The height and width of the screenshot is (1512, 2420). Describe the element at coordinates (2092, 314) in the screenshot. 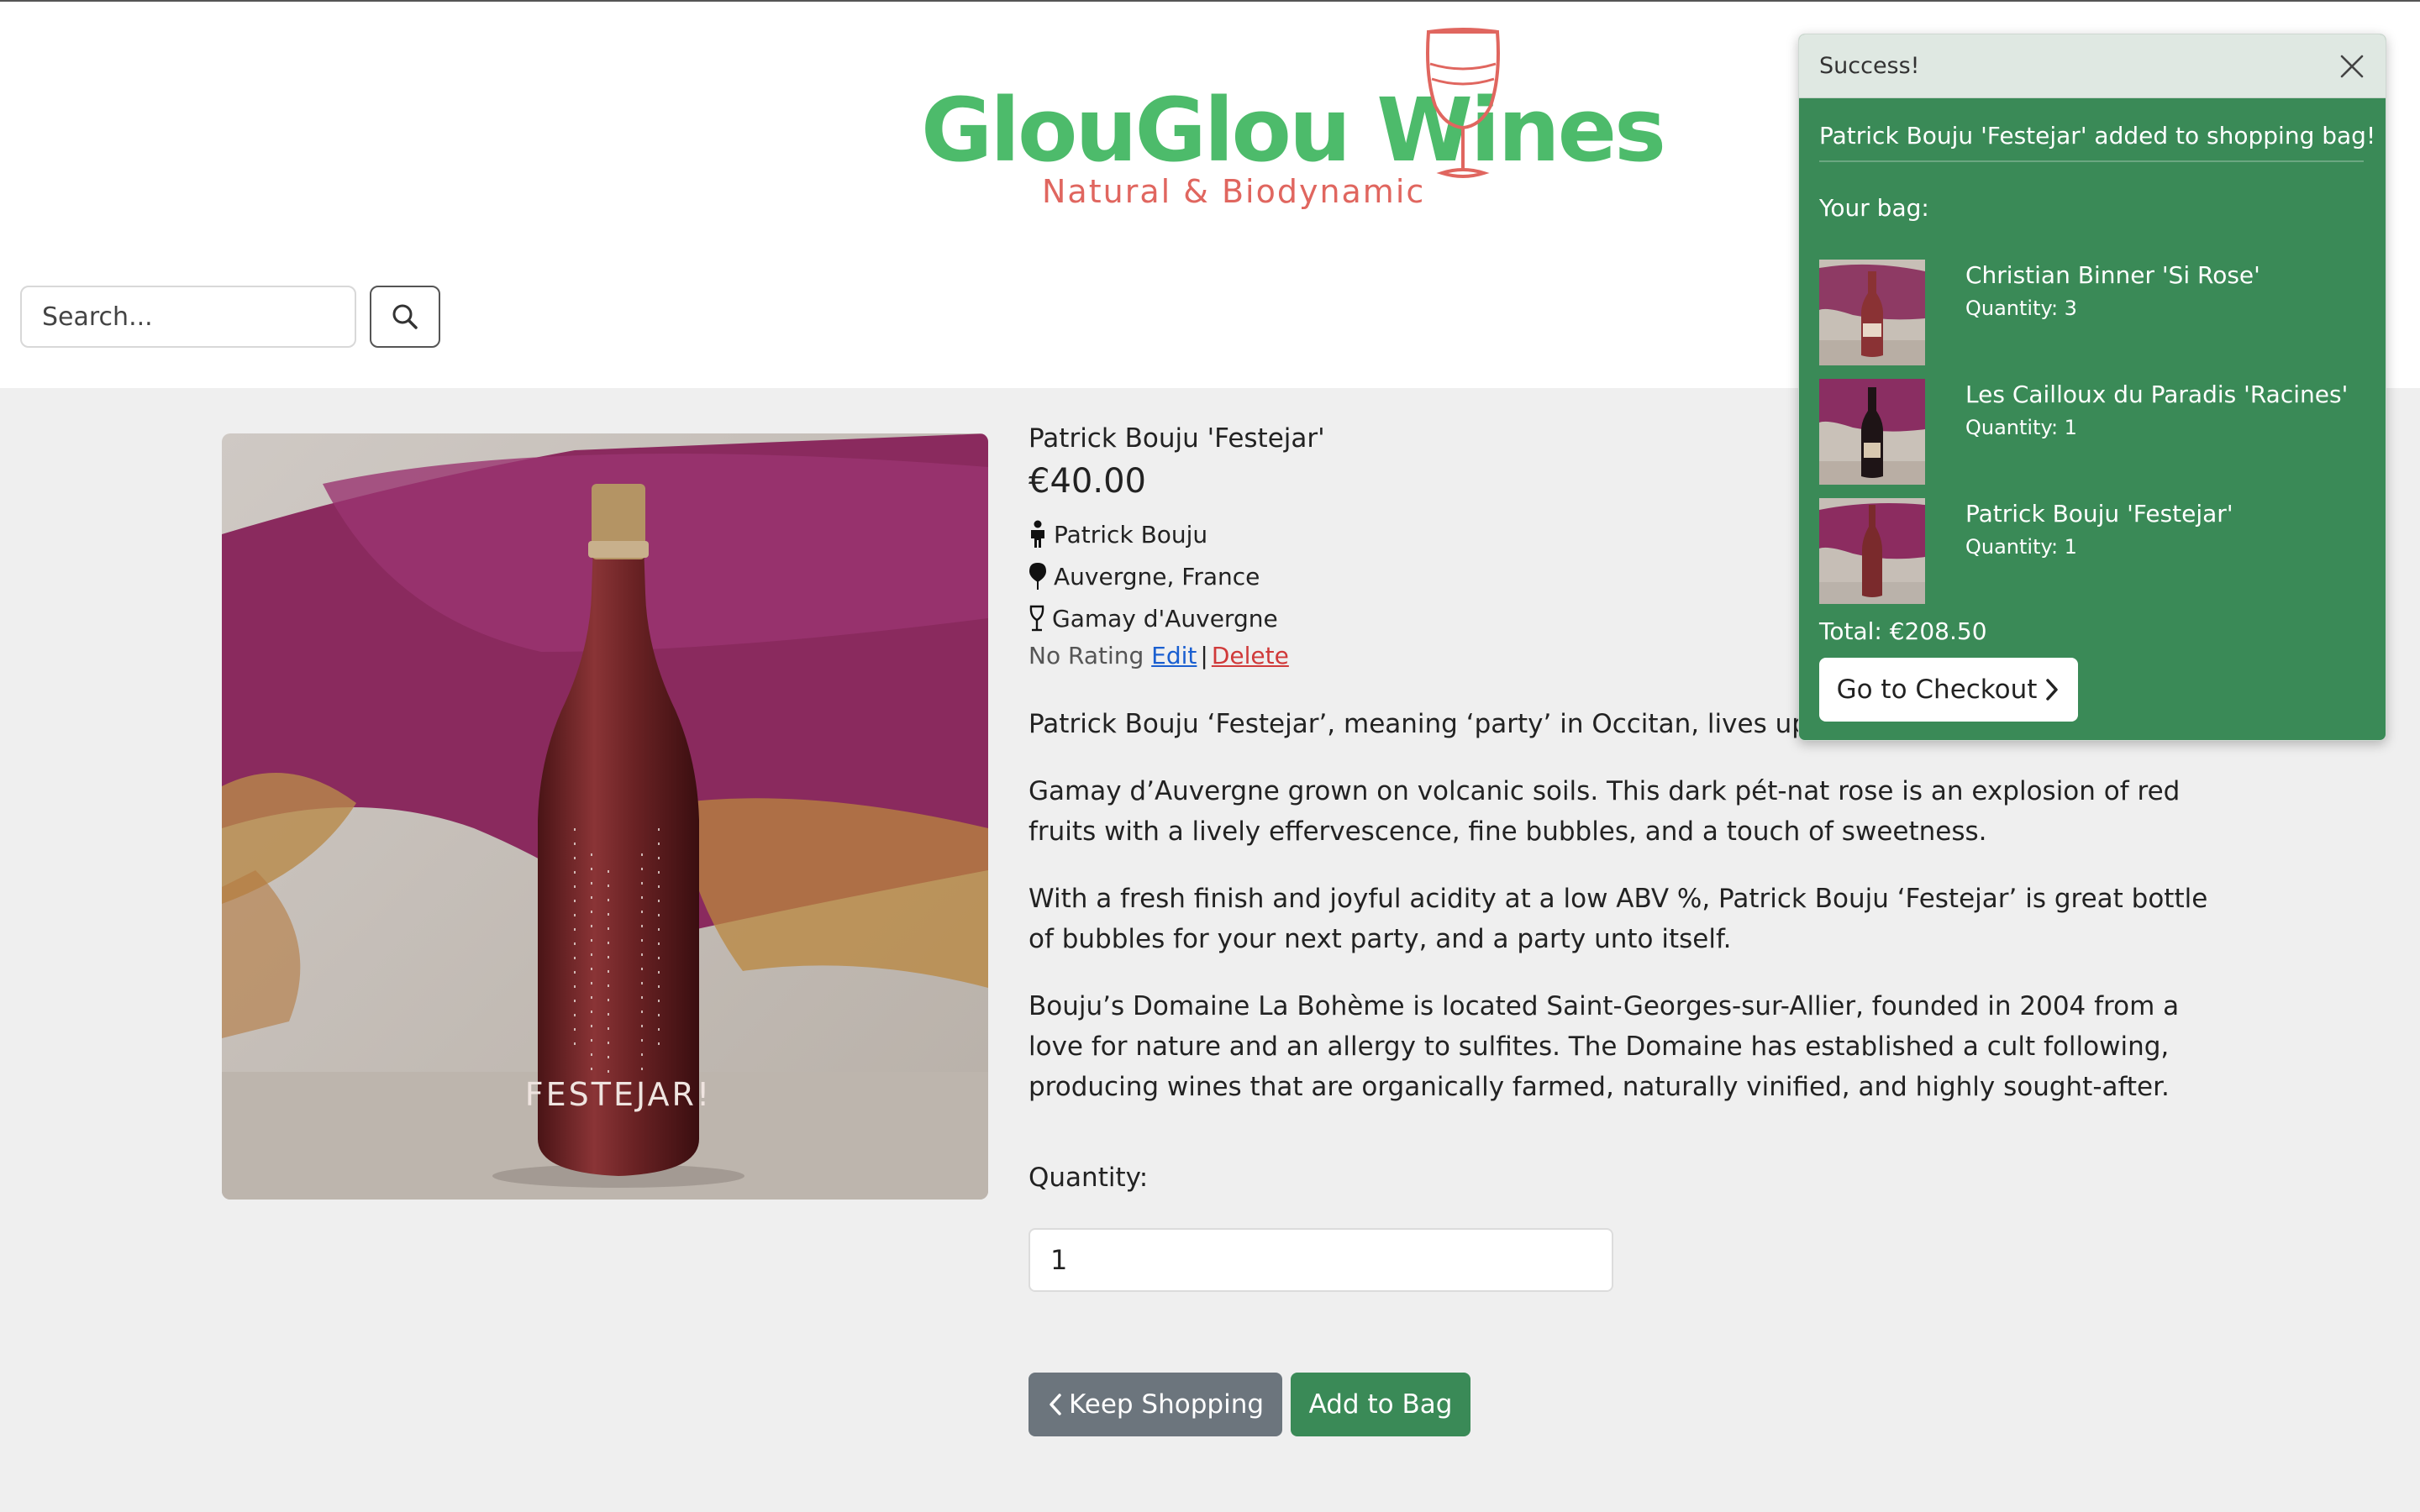

I see `bag-item: Christian Binner 'Si Rose' Quantity: 3` at that location.